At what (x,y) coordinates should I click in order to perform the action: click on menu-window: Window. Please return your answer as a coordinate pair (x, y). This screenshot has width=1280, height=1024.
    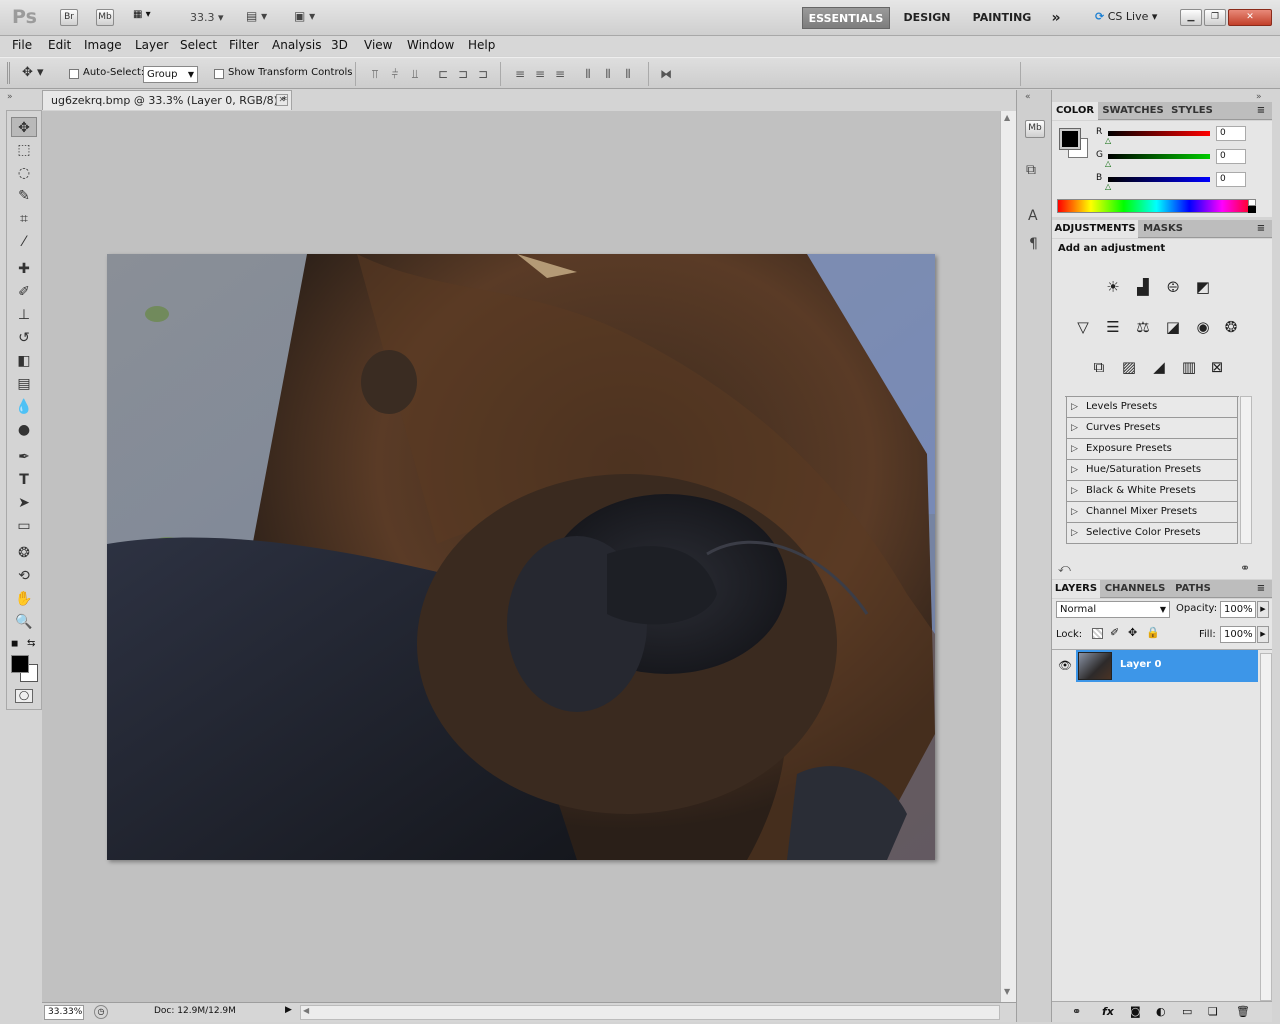
    Looking at the image, I should click on (430, 45).